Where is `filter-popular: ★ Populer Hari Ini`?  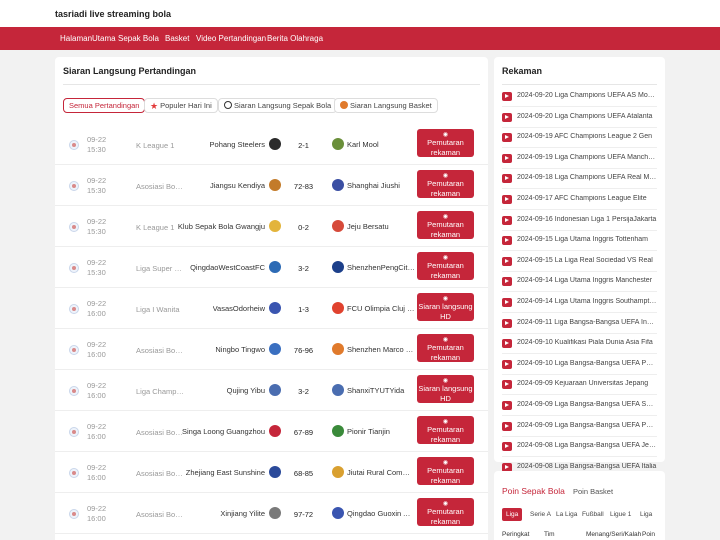 filter-popular: ★ Populer Hari Ini is located at coordinates (181, 105).